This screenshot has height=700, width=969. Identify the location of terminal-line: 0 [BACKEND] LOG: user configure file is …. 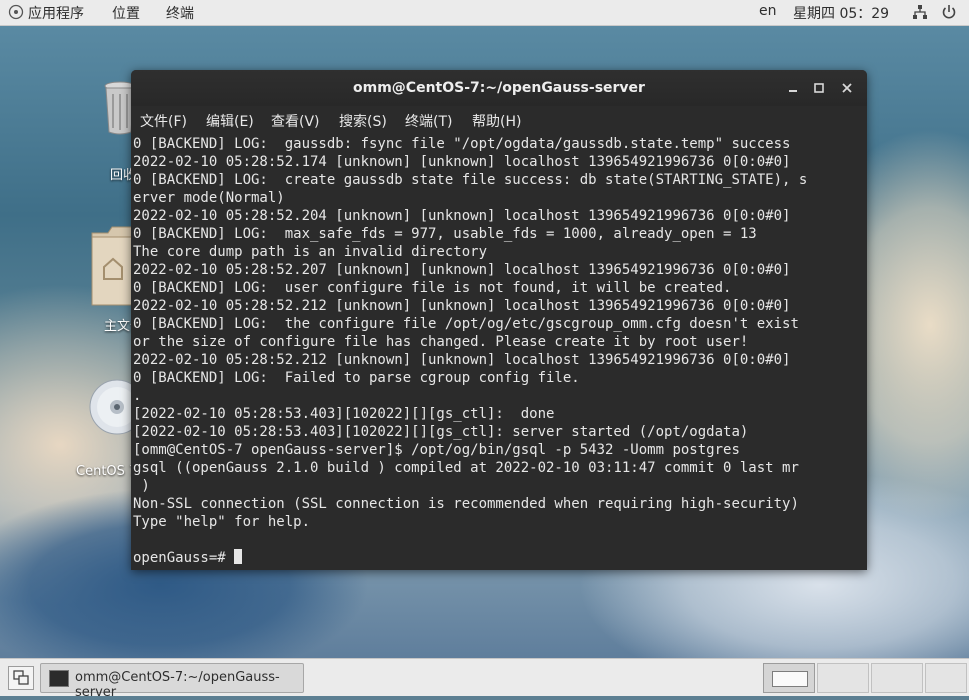
(432, 288).